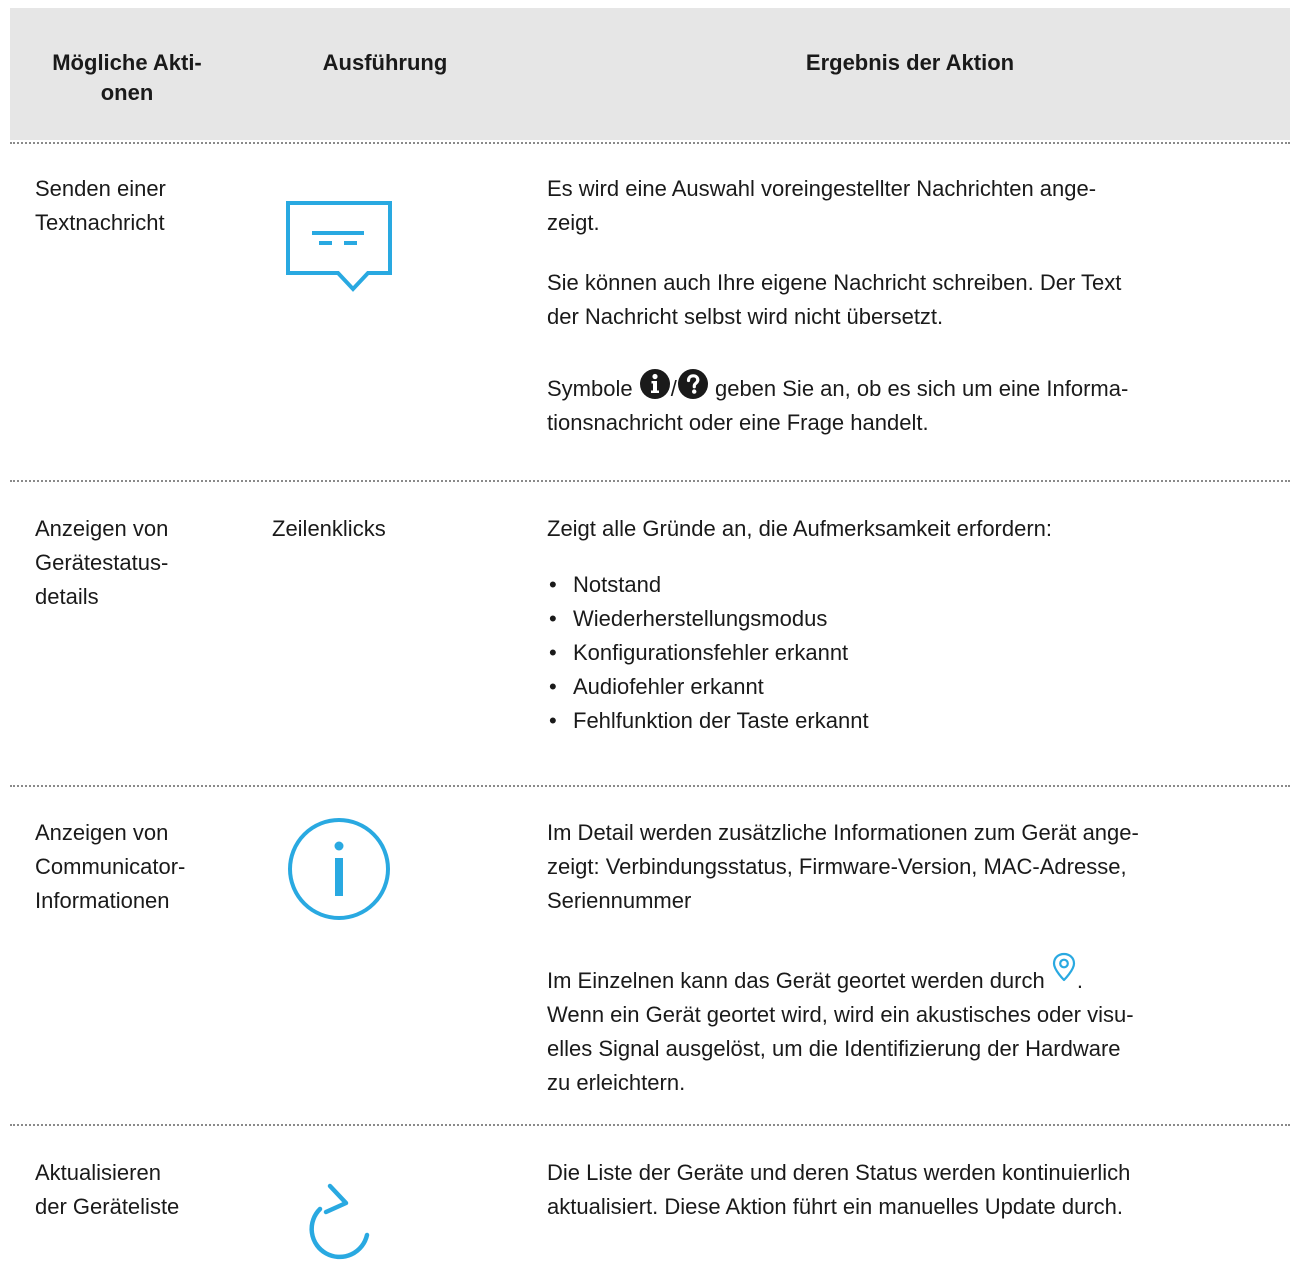 The height and width of the screenshot is (1272, 1290). What do you see at coordinates (100, 188) in the screenshot?
I see `row1-action-line1: Senden einer` at bounding box center [100, 188].